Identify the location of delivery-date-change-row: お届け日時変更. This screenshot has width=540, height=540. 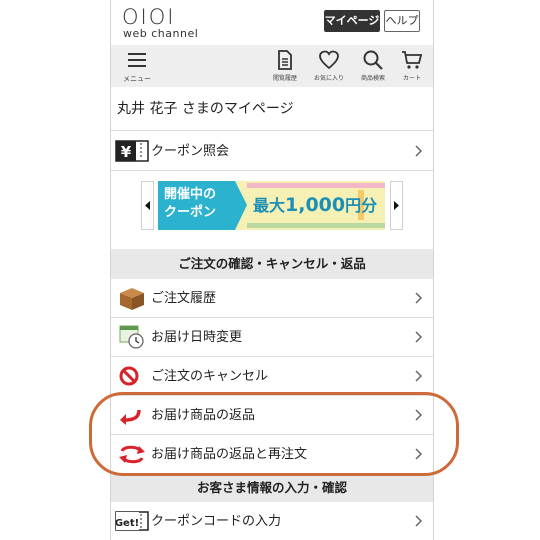
(272, 337).